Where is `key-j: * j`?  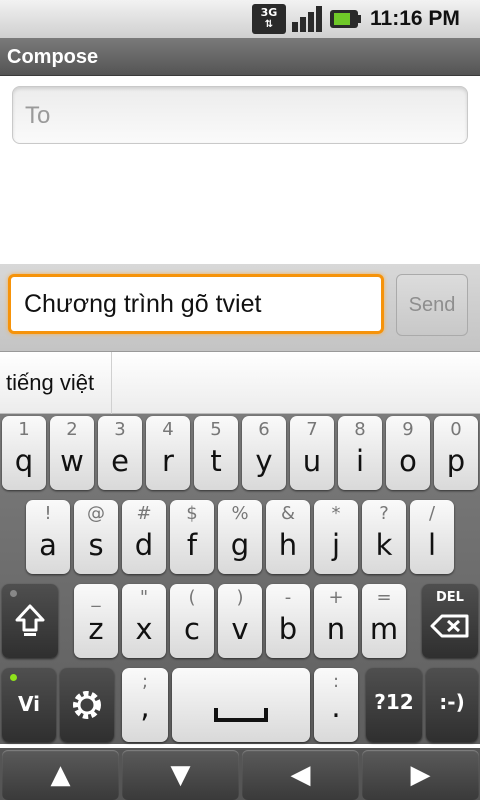
key-j: * j is located at coordinates (336, 537).